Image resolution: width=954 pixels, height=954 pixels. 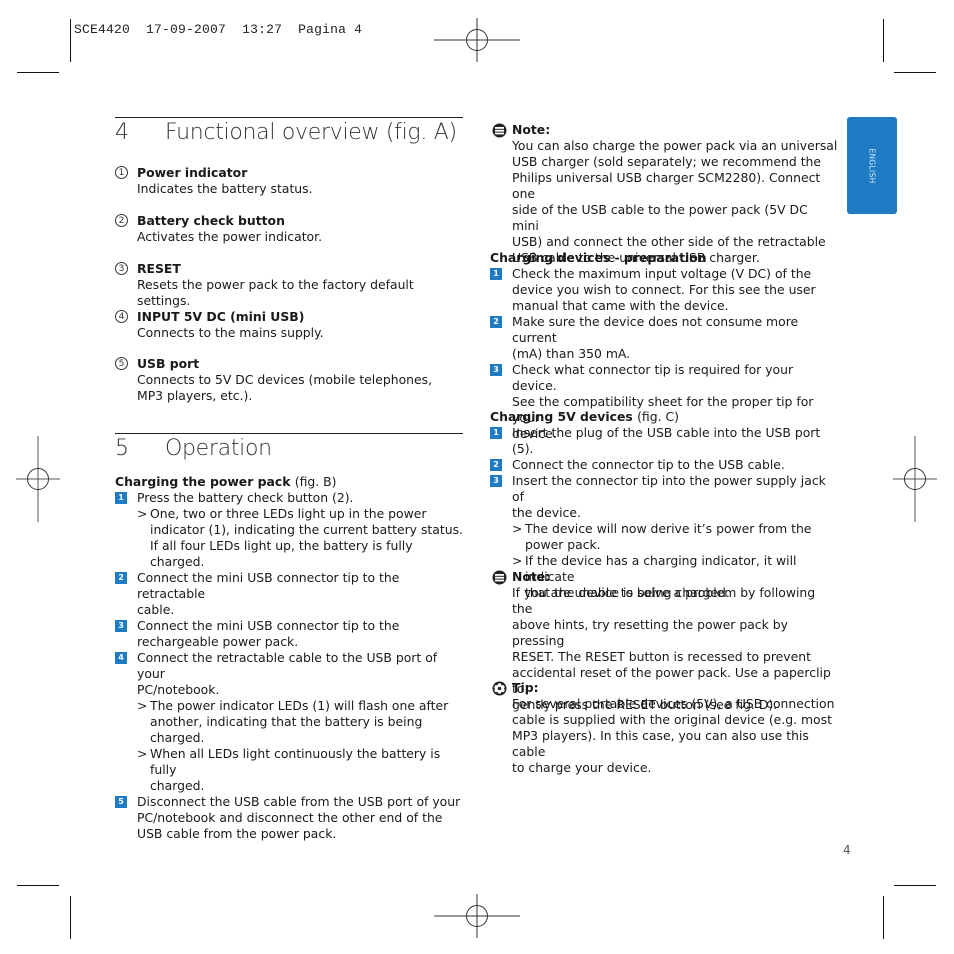 I want to click on section-header-operation: 5 Operation, so click(x=289, y=448).